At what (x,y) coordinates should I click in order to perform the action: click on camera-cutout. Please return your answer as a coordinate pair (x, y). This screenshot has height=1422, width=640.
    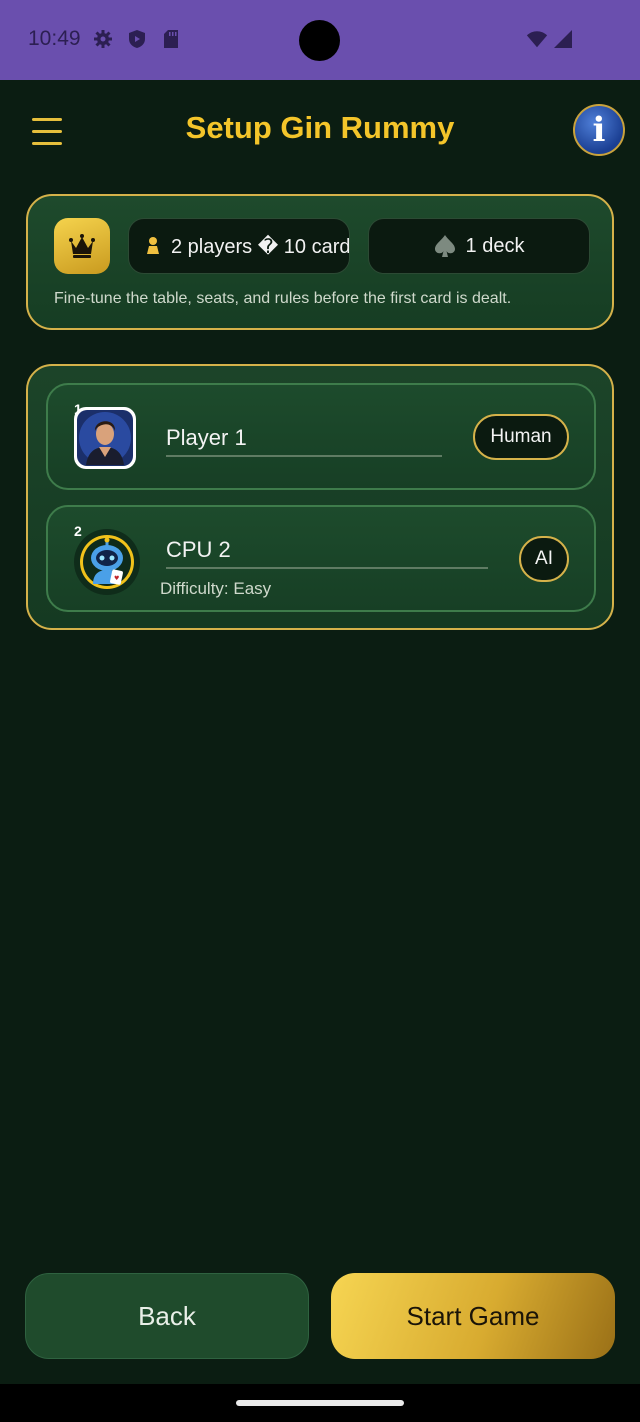
    Looking at the image, I should click on (319, 40).